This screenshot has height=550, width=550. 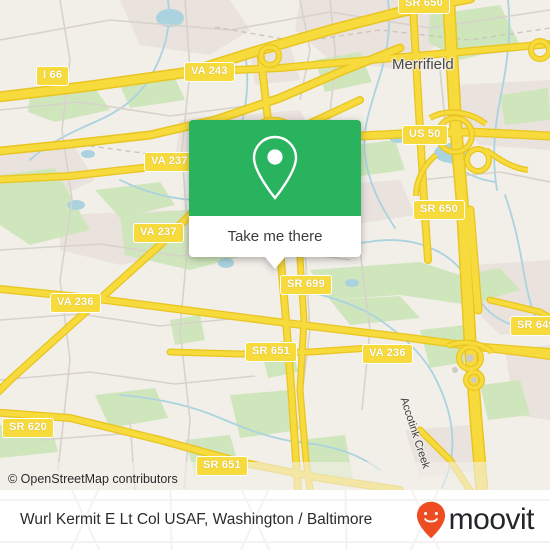 I want to click on moovit-wordmark: moovit, so click(x=491, y=519).